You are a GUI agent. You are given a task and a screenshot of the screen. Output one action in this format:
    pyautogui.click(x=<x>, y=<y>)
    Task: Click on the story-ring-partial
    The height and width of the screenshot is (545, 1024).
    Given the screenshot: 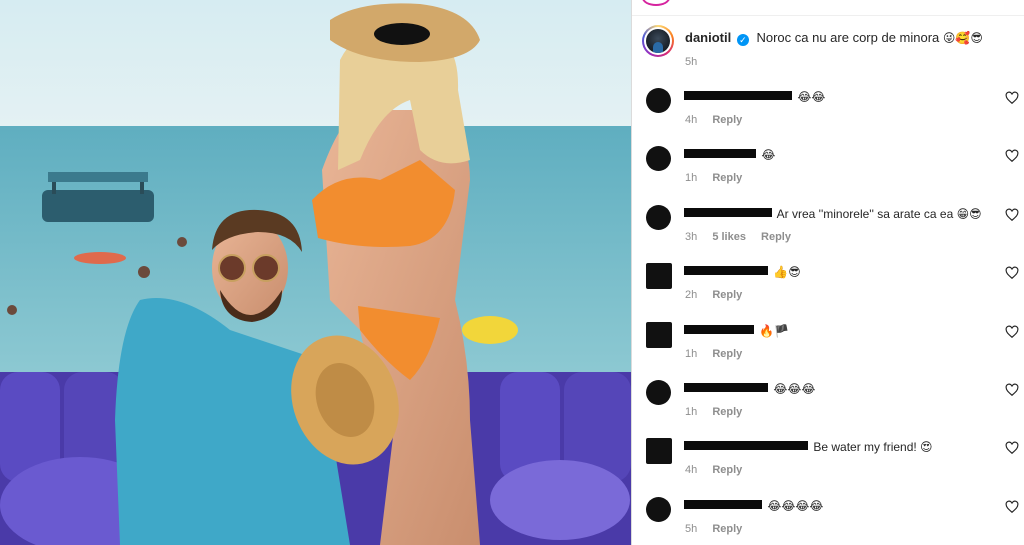 What is the action you would take?
    pyautogui.click(x=656, y=3)
    